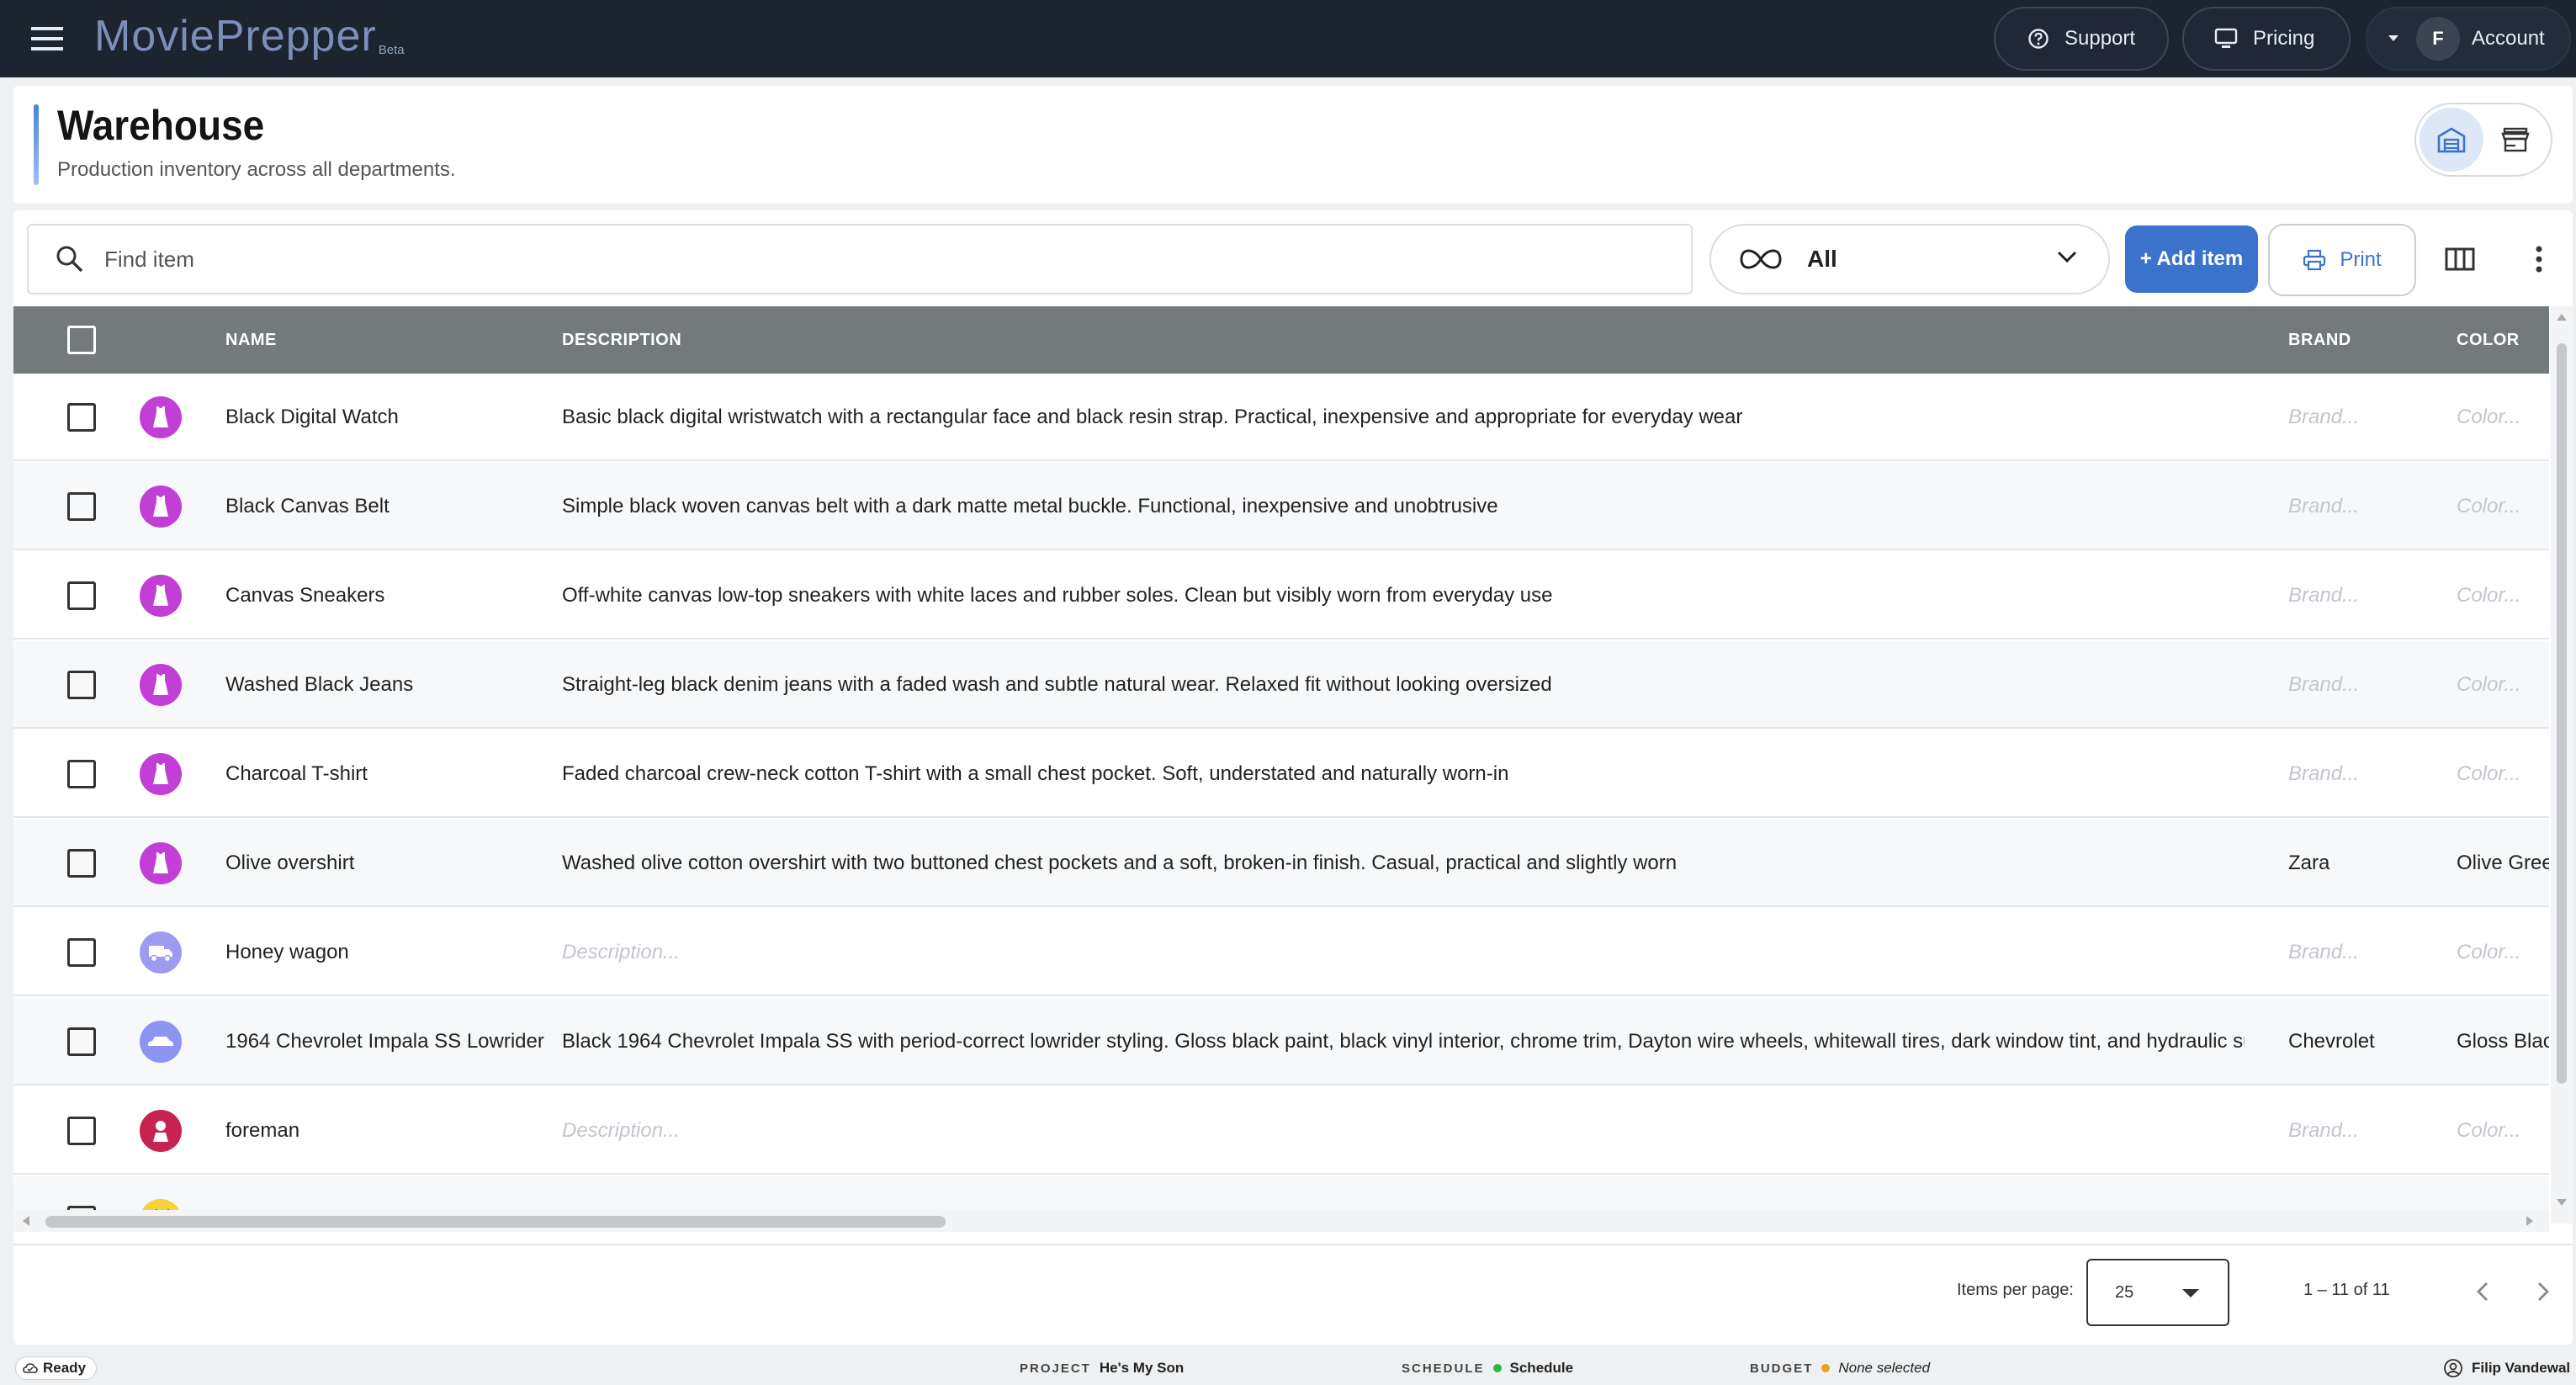 The image size is (2576, 1385). What do you see at coordinates (2562, 1202) in the screenshot?
I see `scroll-down-icon` at bounding box center [2562, 1202].